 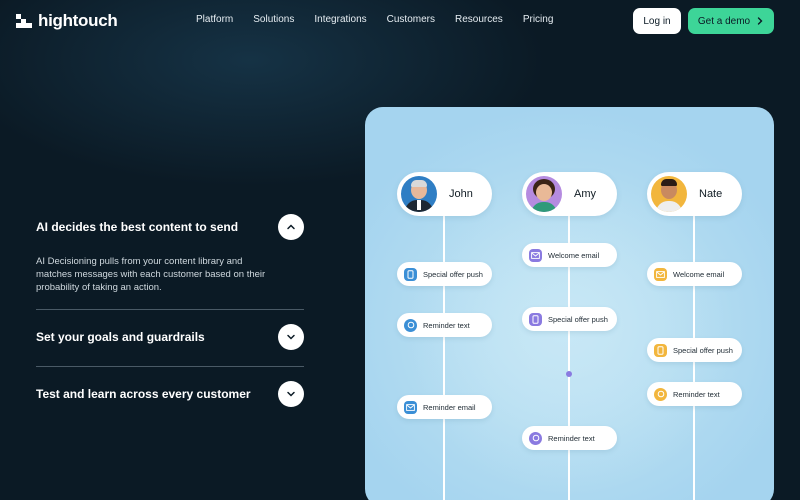 I want to click on chevron-right-icon, so click(x=760, y=21).